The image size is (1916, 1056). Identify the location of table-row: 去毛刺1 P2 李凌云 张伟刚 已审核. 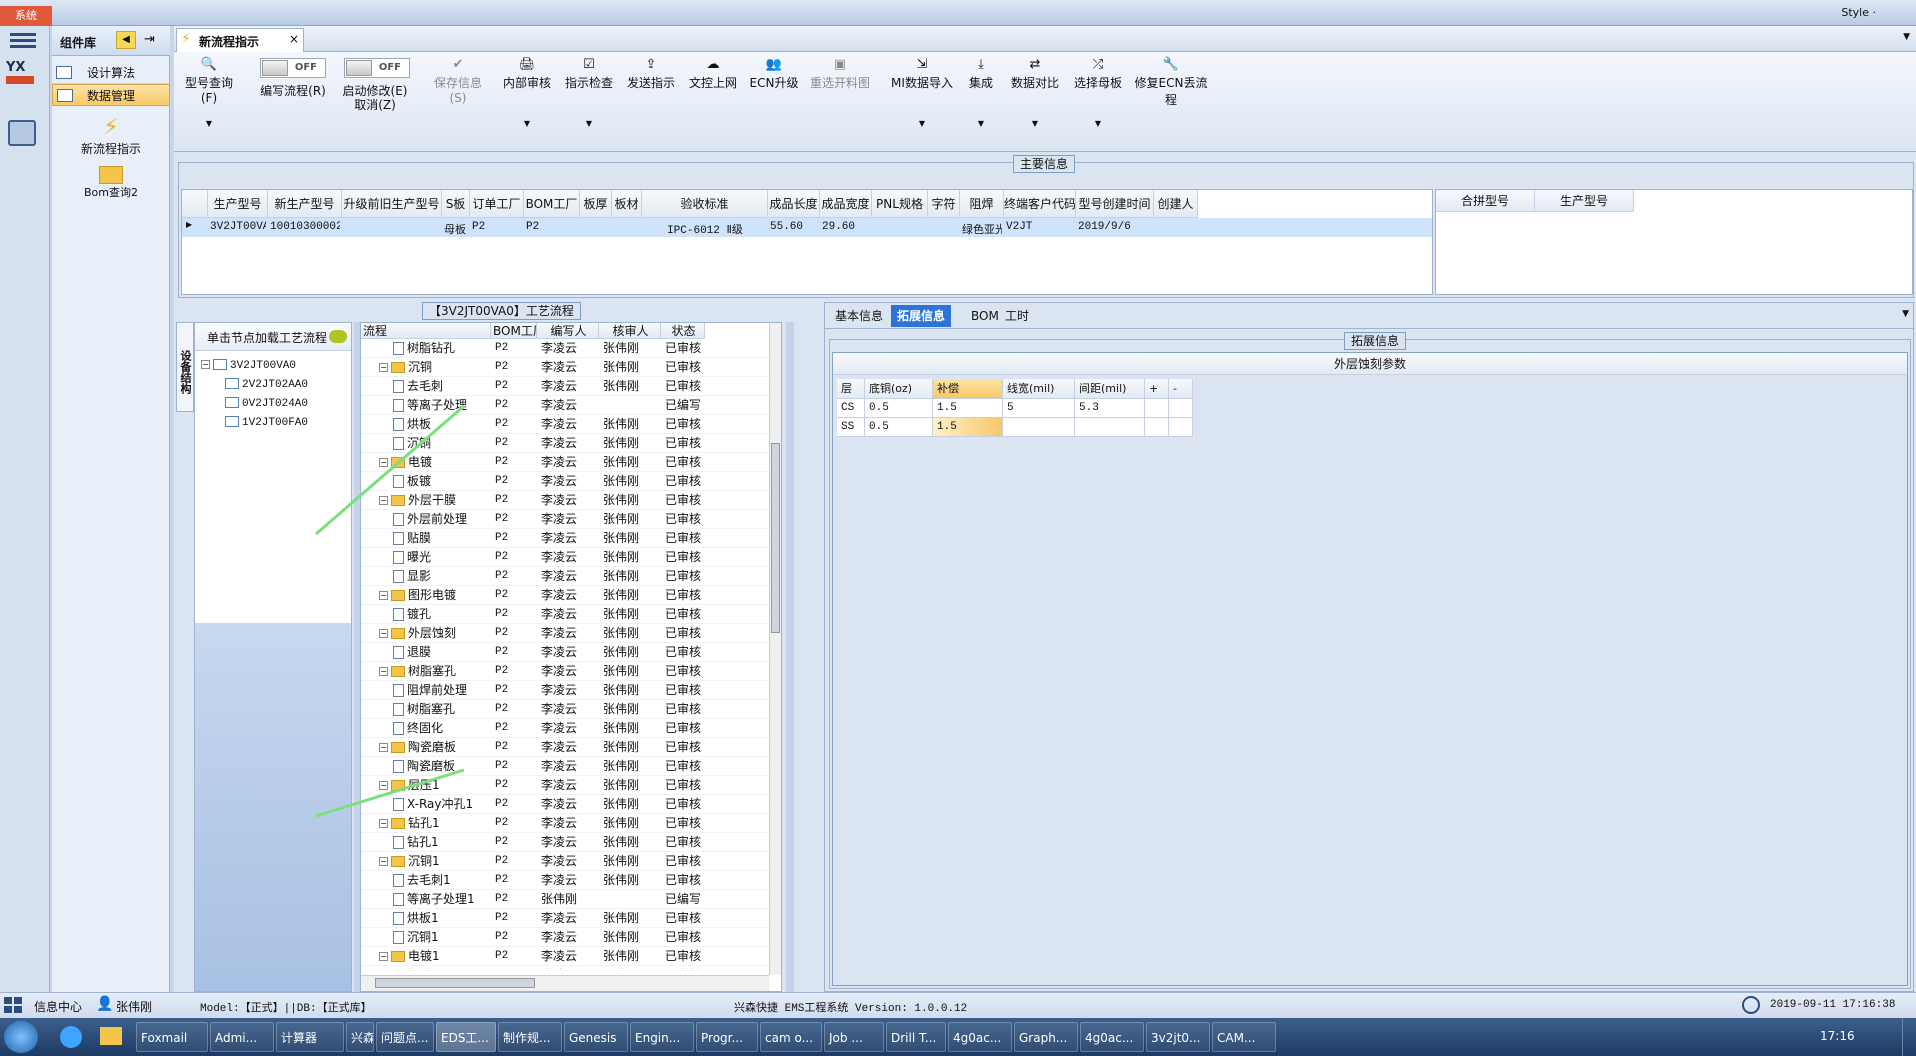
(565, 880).